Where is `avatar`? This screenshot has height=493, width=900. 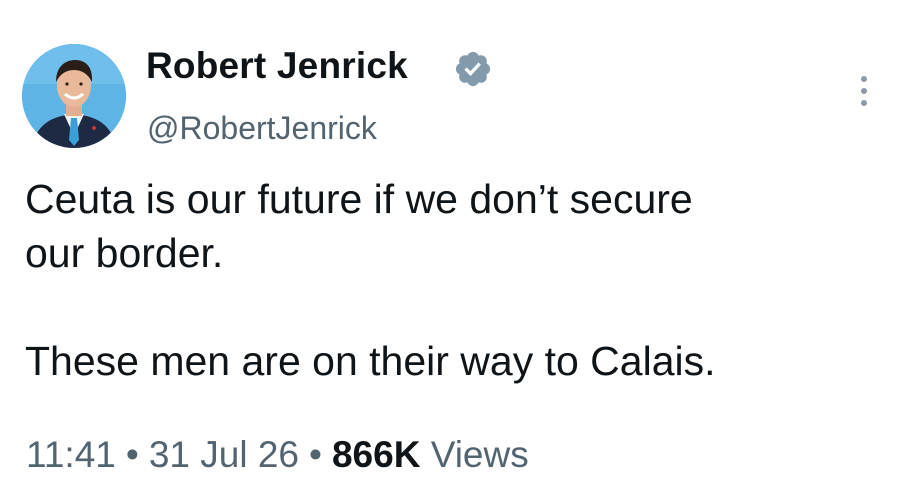
avatar is located at coordinates (74, 96).